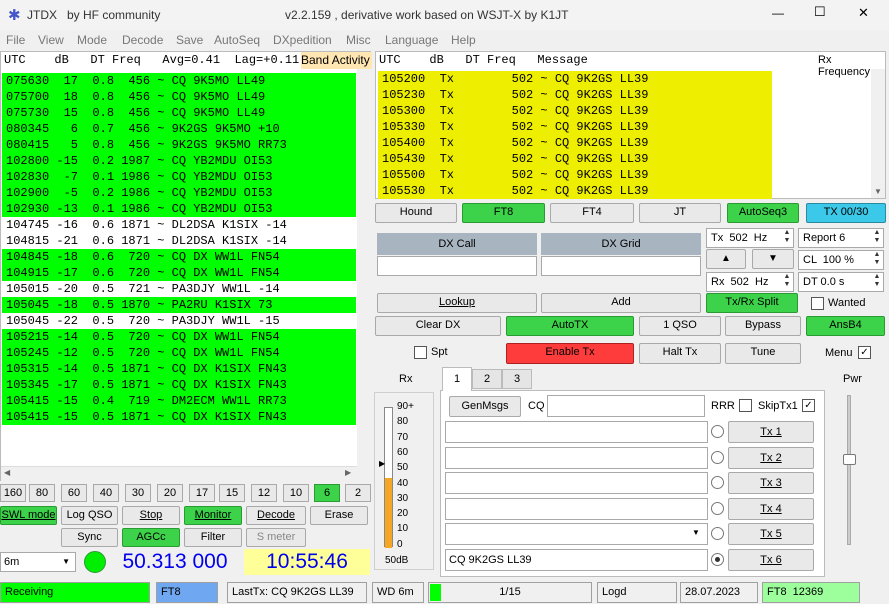  I want to click on menu-file: File, so click(15, 40).